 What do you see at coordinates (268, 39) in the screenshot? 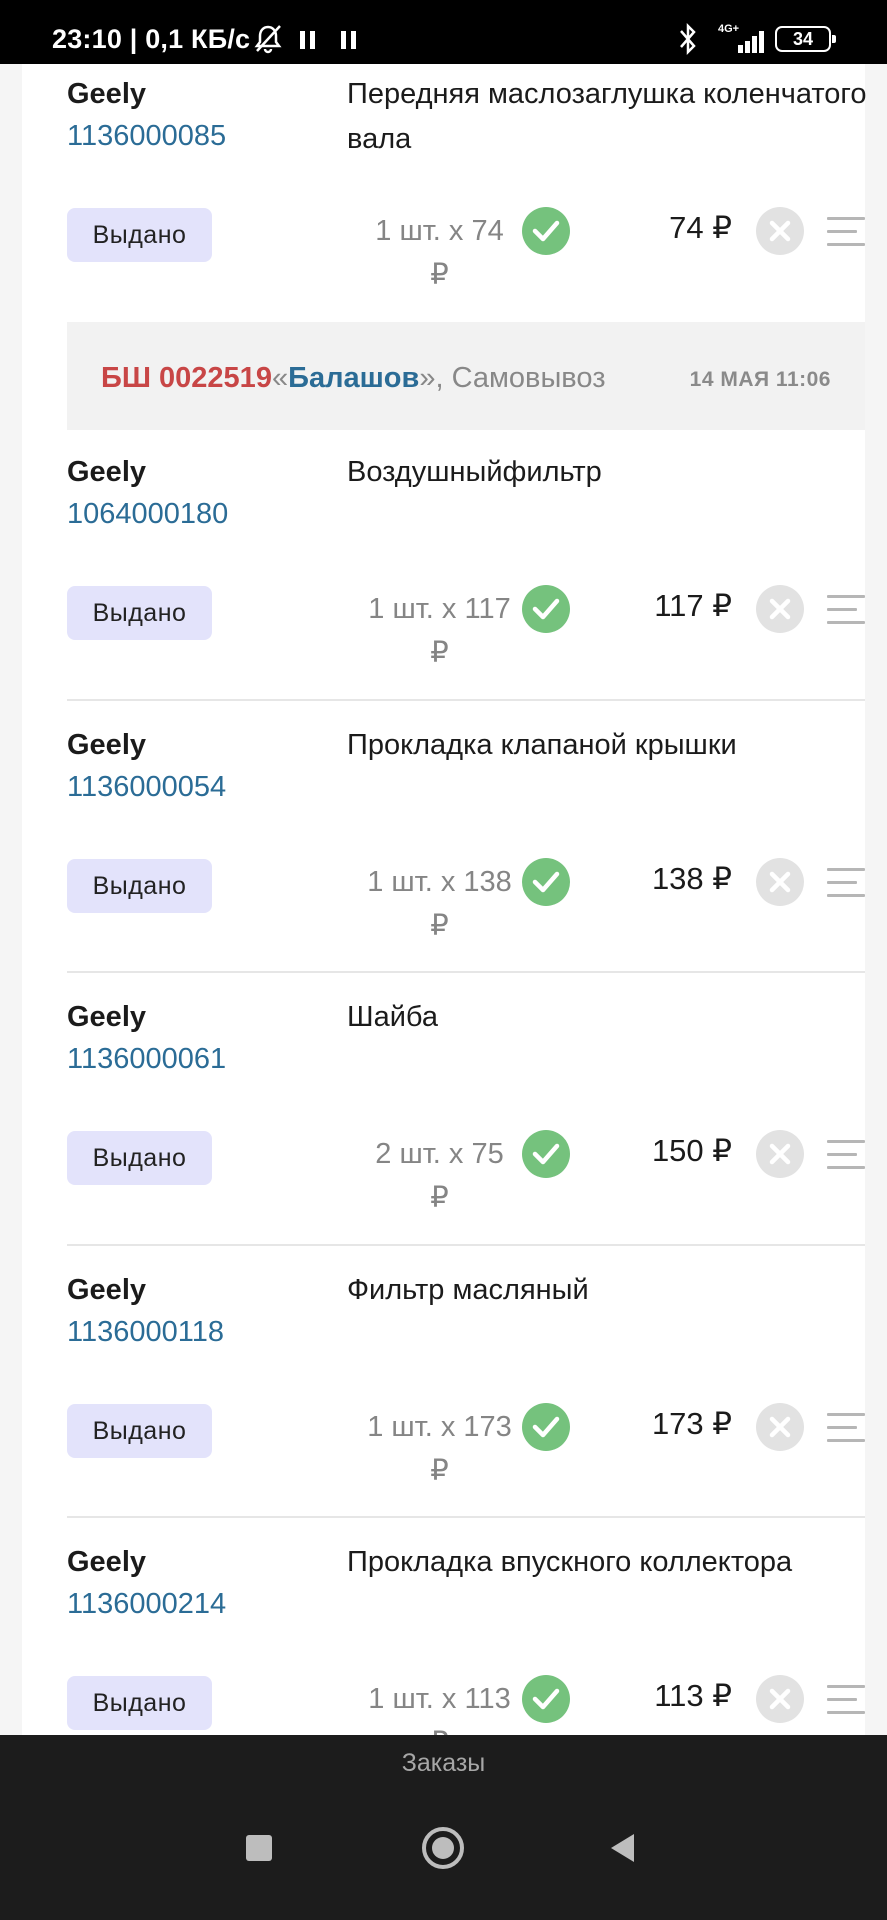
I see `bell-off-icon` at bounding box center [268, 39].